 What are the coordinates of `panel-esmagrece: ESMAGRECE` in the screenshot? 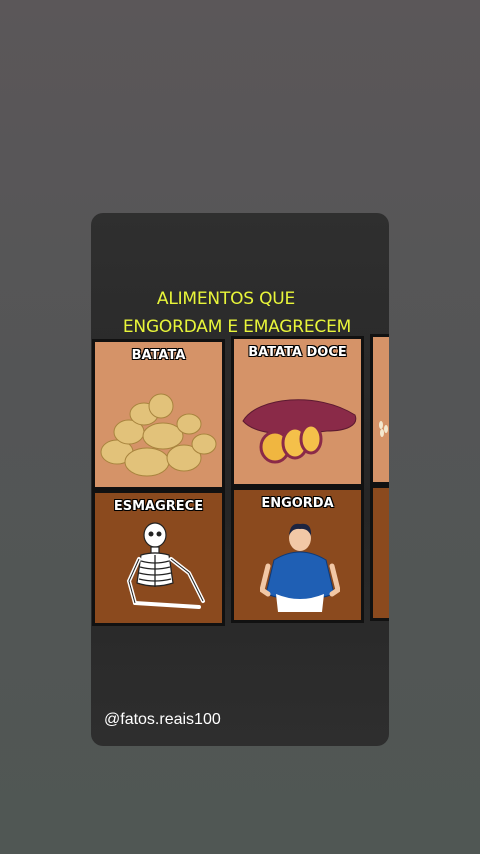 It's located at (158, 558).